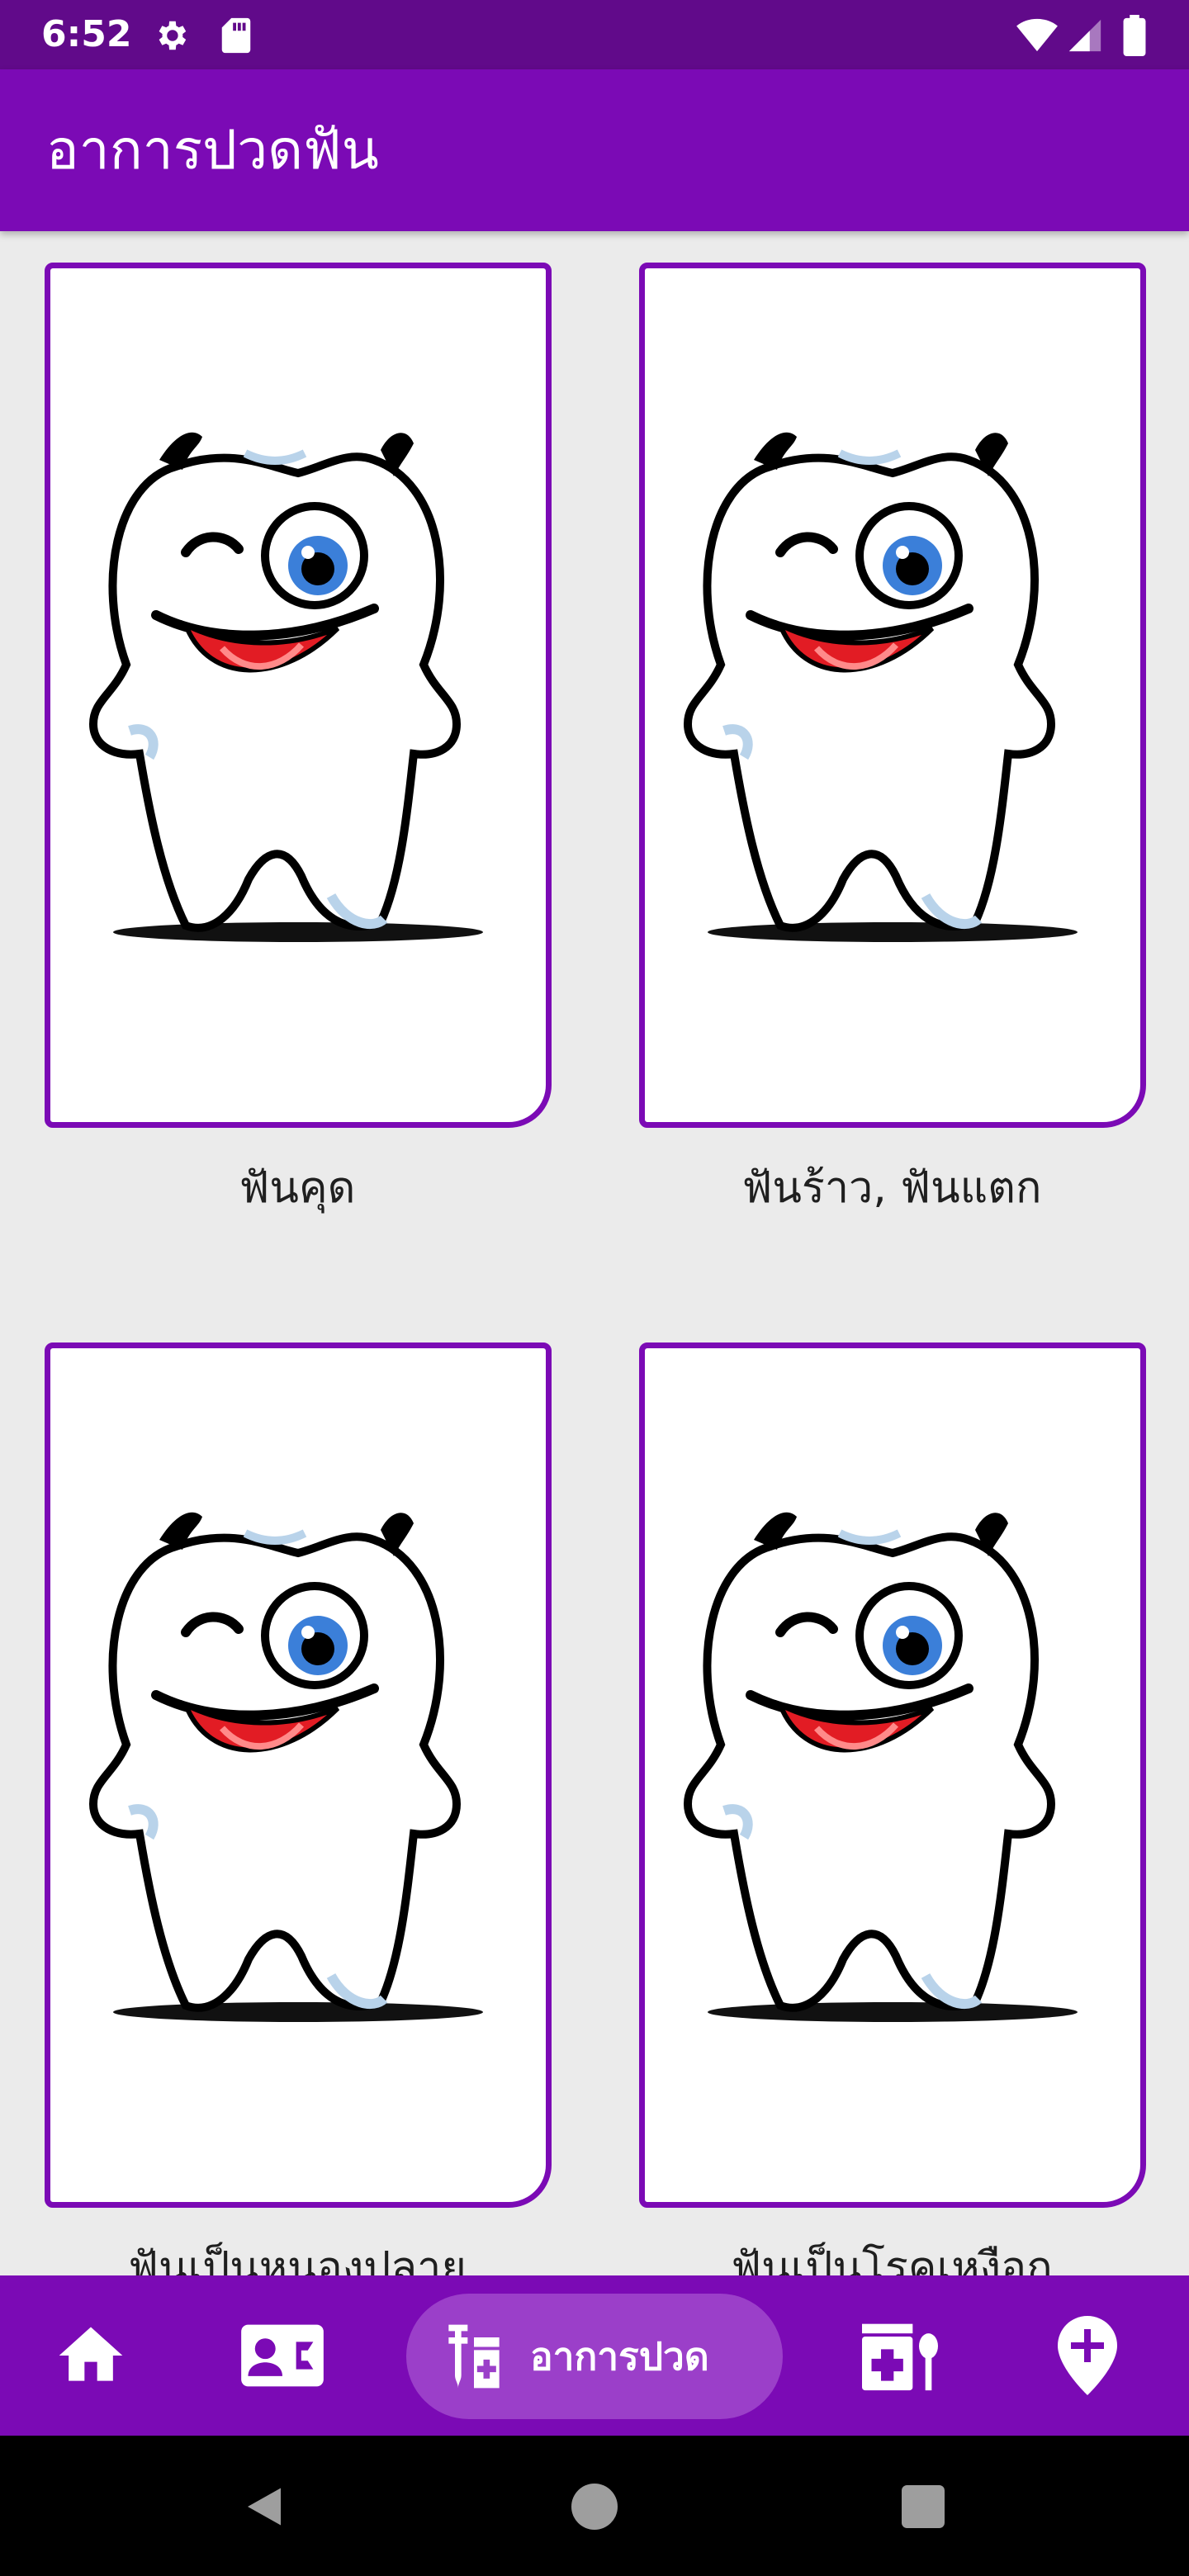 The image size is (1189, 2576). I want to click on contact-card-icon, so click(282, 2355).